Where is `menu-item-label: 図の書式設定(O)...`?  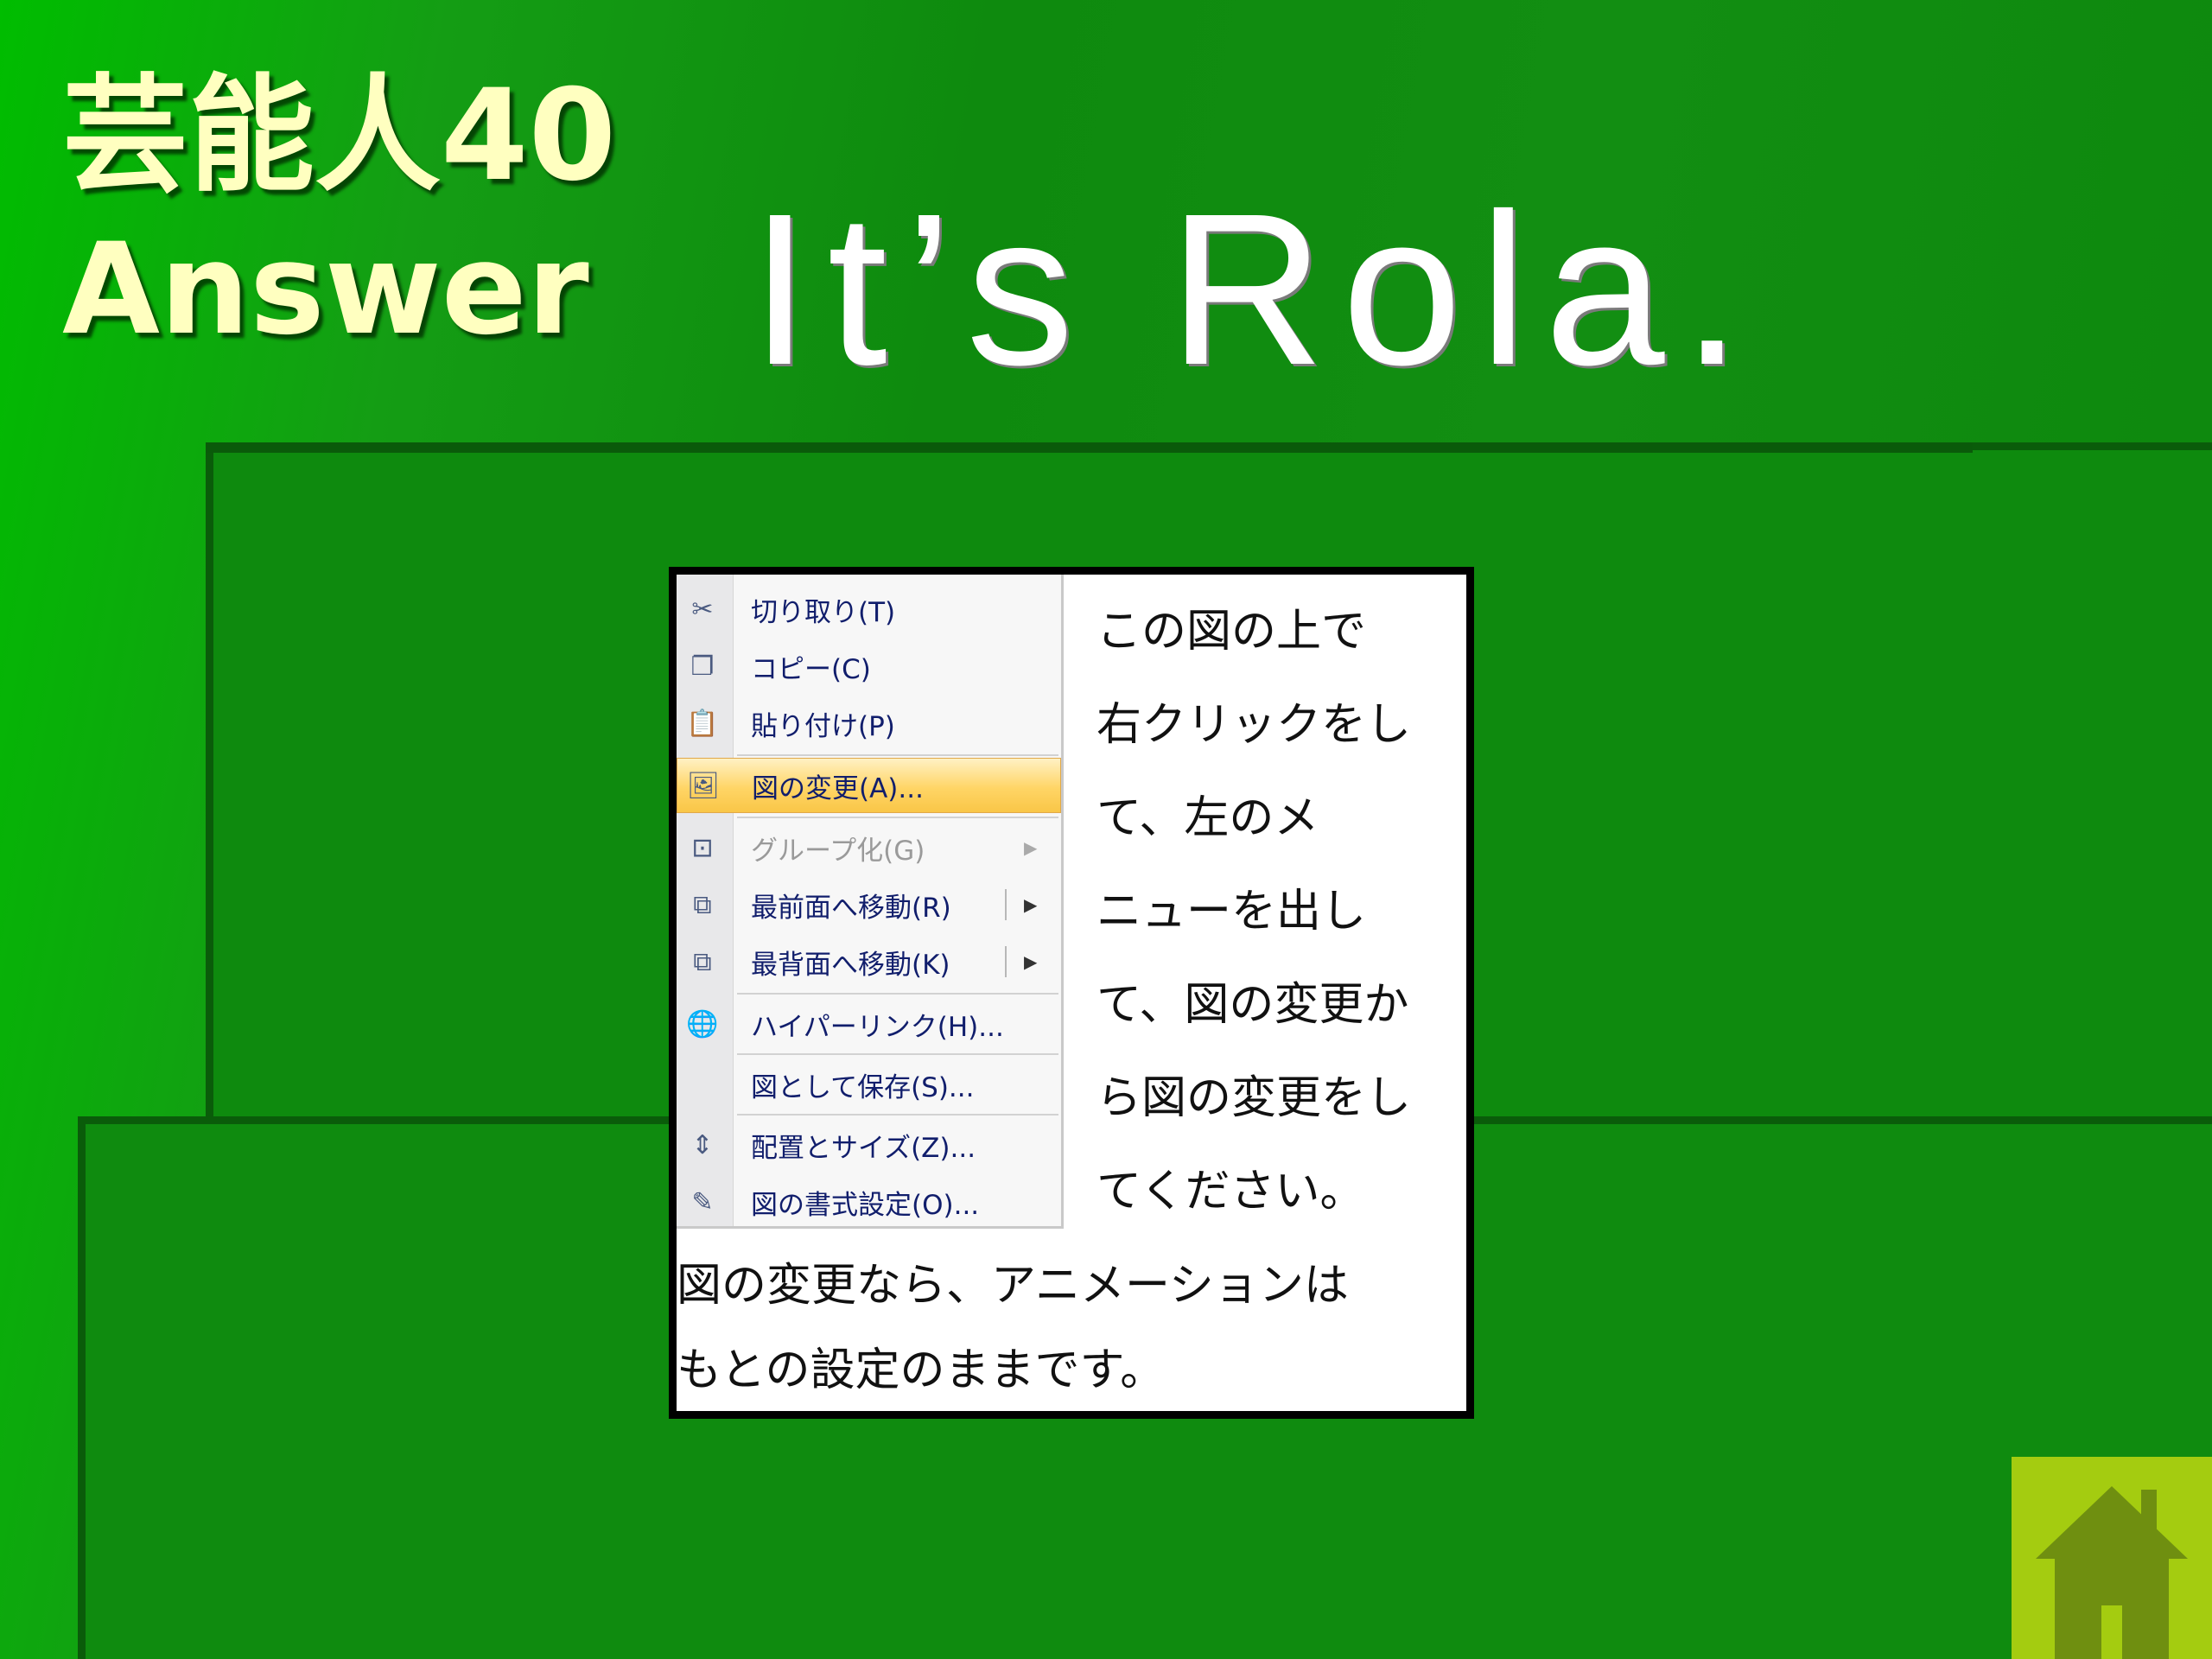 menu-item-label: 図の書式設定(O)... is located at coordinates (865, 1205).